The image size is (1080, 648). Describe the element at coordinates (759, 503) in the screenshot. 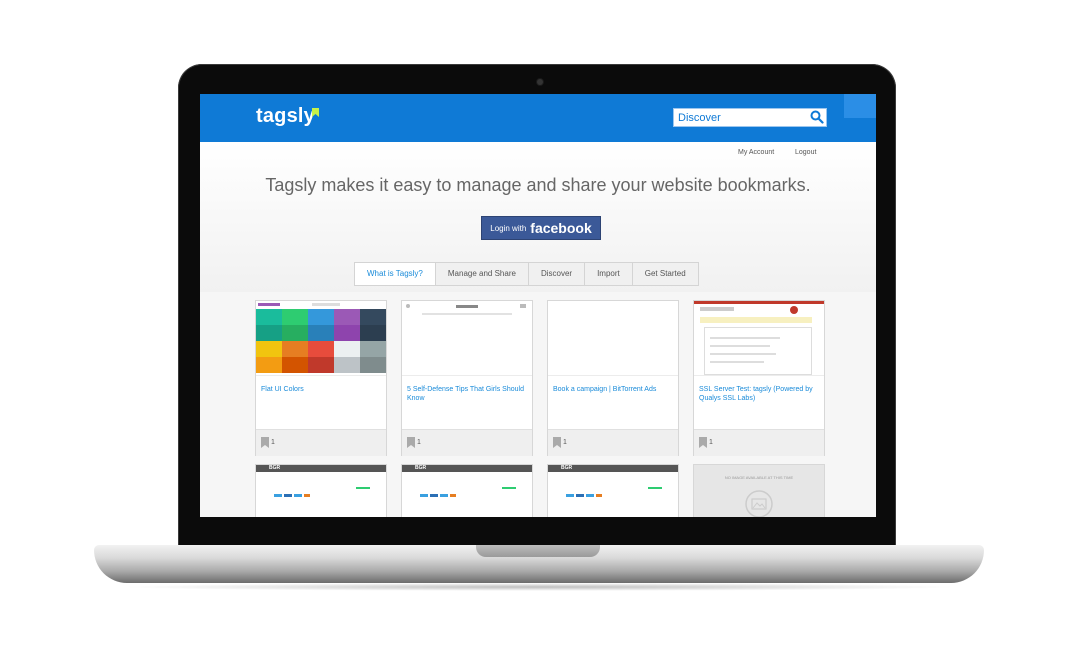

I see `image-placeholder-icon` at that location.